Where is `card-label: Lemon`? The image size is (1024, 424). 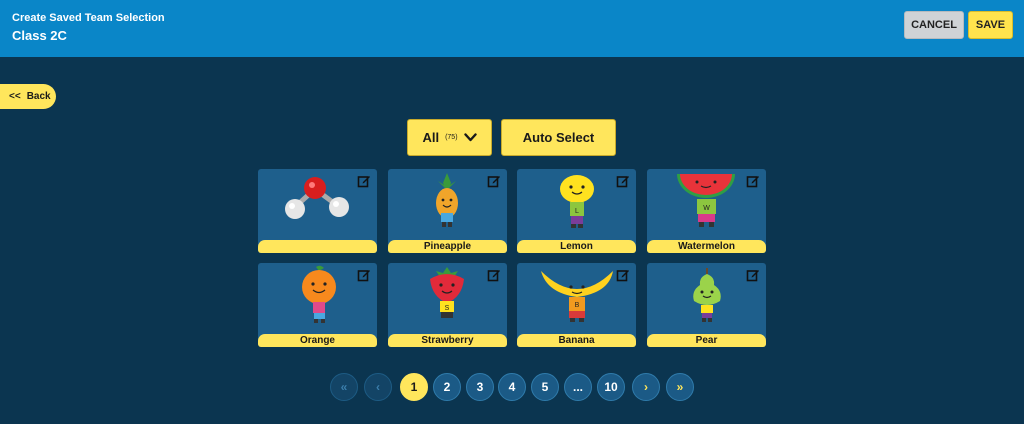 card-label: Lemon is located at coordinates (576, 246).